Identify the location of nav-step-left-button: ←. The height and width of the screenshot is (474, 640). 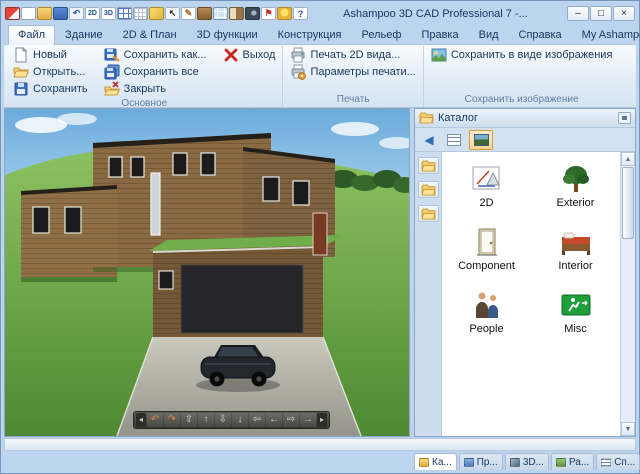
(274, 420).